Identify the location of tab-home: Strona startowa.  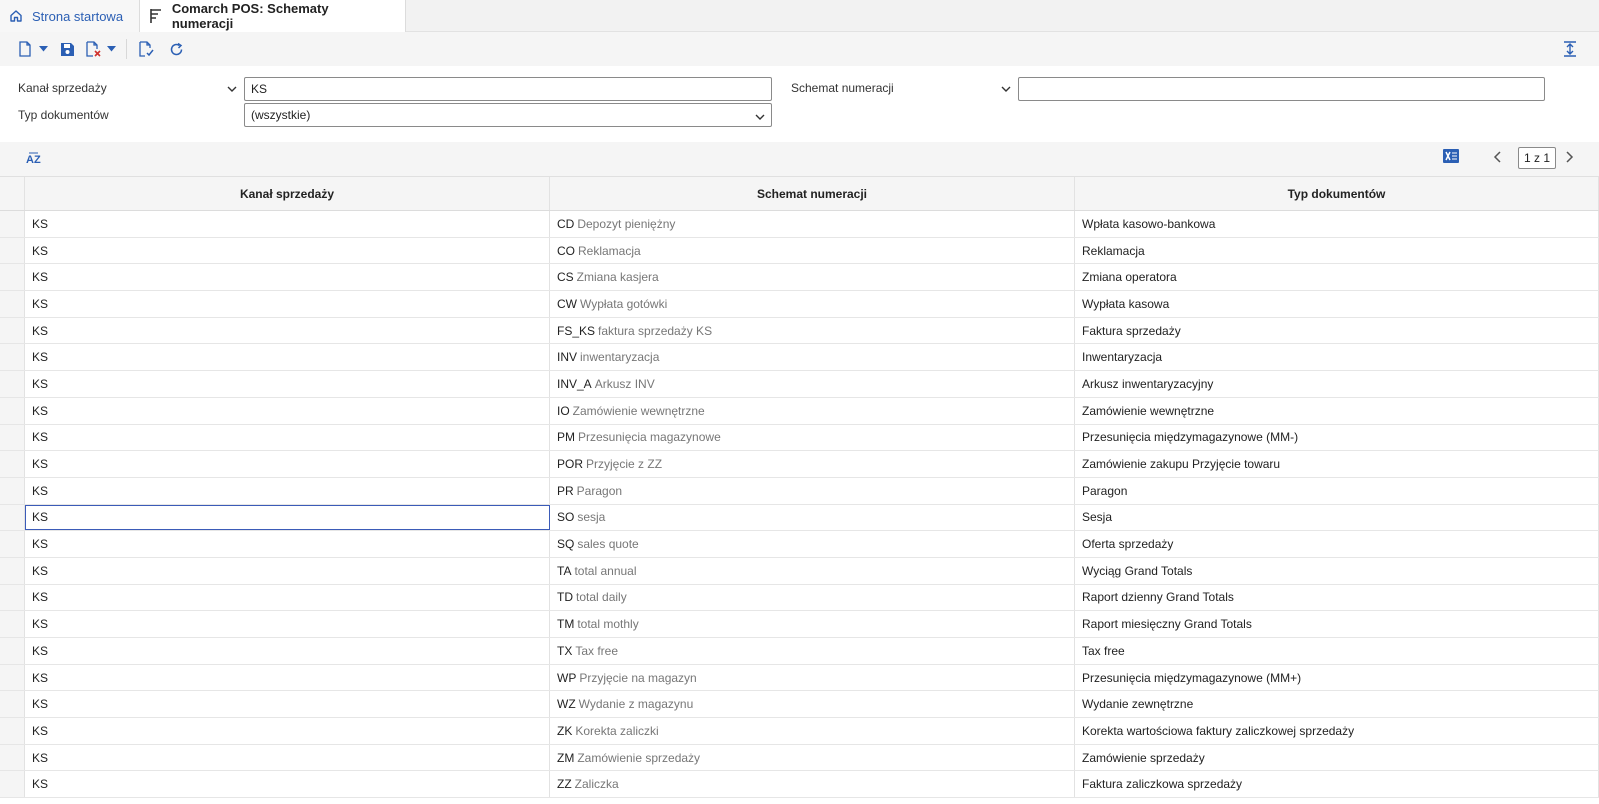
(70, 16).